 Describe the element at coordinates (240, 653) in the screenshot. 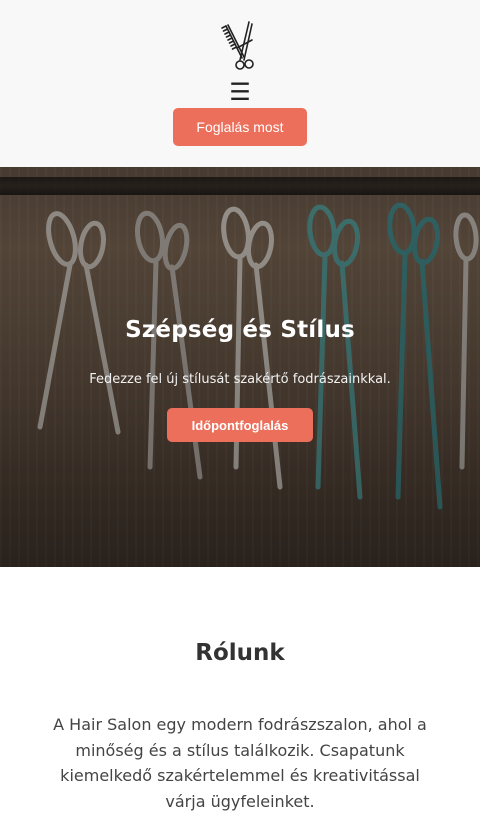

I see `about-title: Rólunk` at that location.